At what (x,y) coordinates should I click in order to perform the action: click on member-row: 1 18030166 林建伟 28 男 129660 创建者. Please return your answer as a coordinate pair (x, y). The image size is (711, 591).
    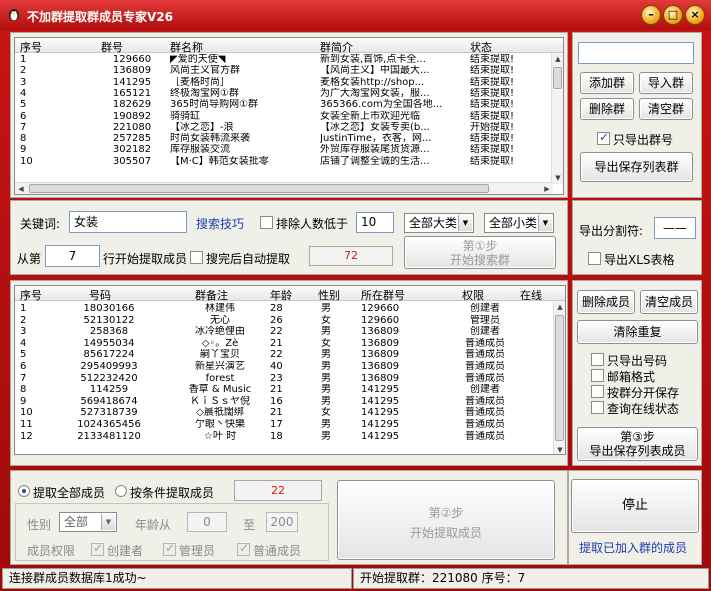
    Looking at the image, I should click on (290, 308).